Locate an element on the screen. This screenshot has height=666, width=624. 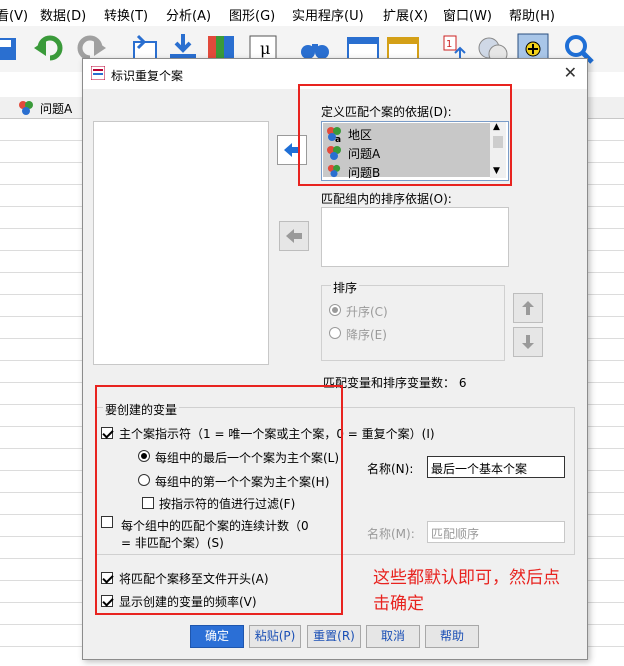
dialog-title: 标识重复个案 is located at coordinates (147, 76).